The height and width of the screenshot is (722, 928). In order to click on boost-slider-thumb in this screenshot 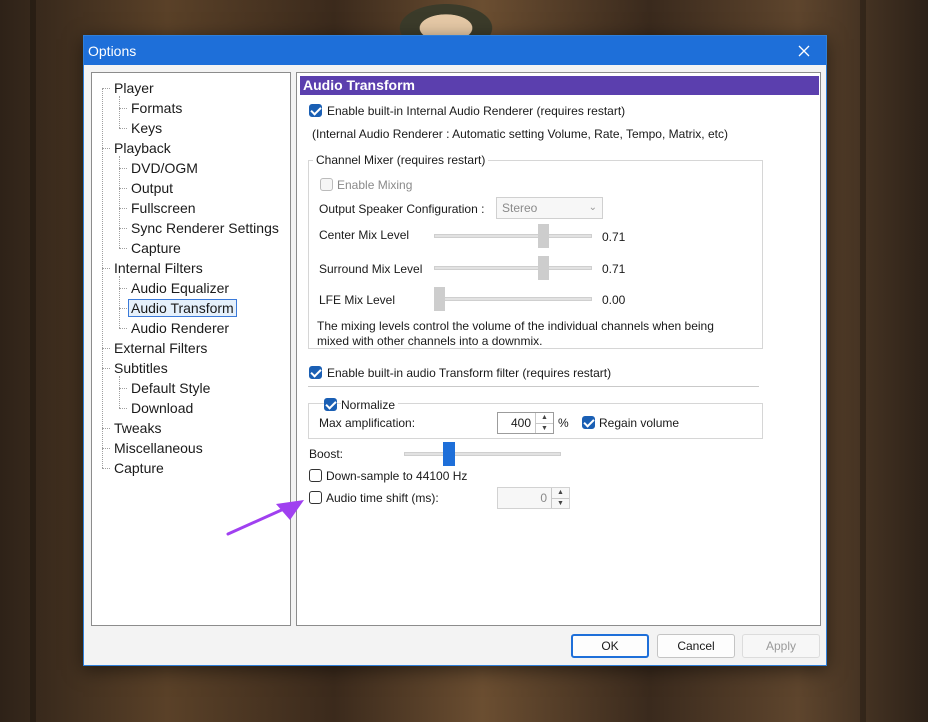, I will do `click(449, 454)`.